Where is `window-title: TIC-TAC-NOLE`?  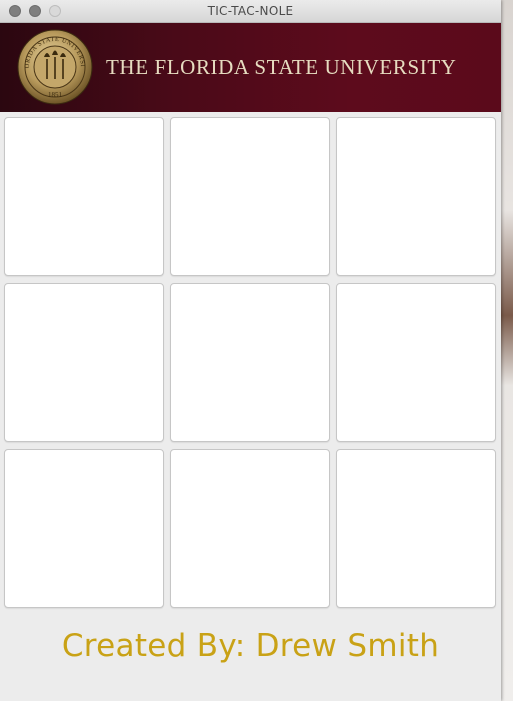 window-title: TIC-TAC-NOLE is located at coordinates (250, 11).